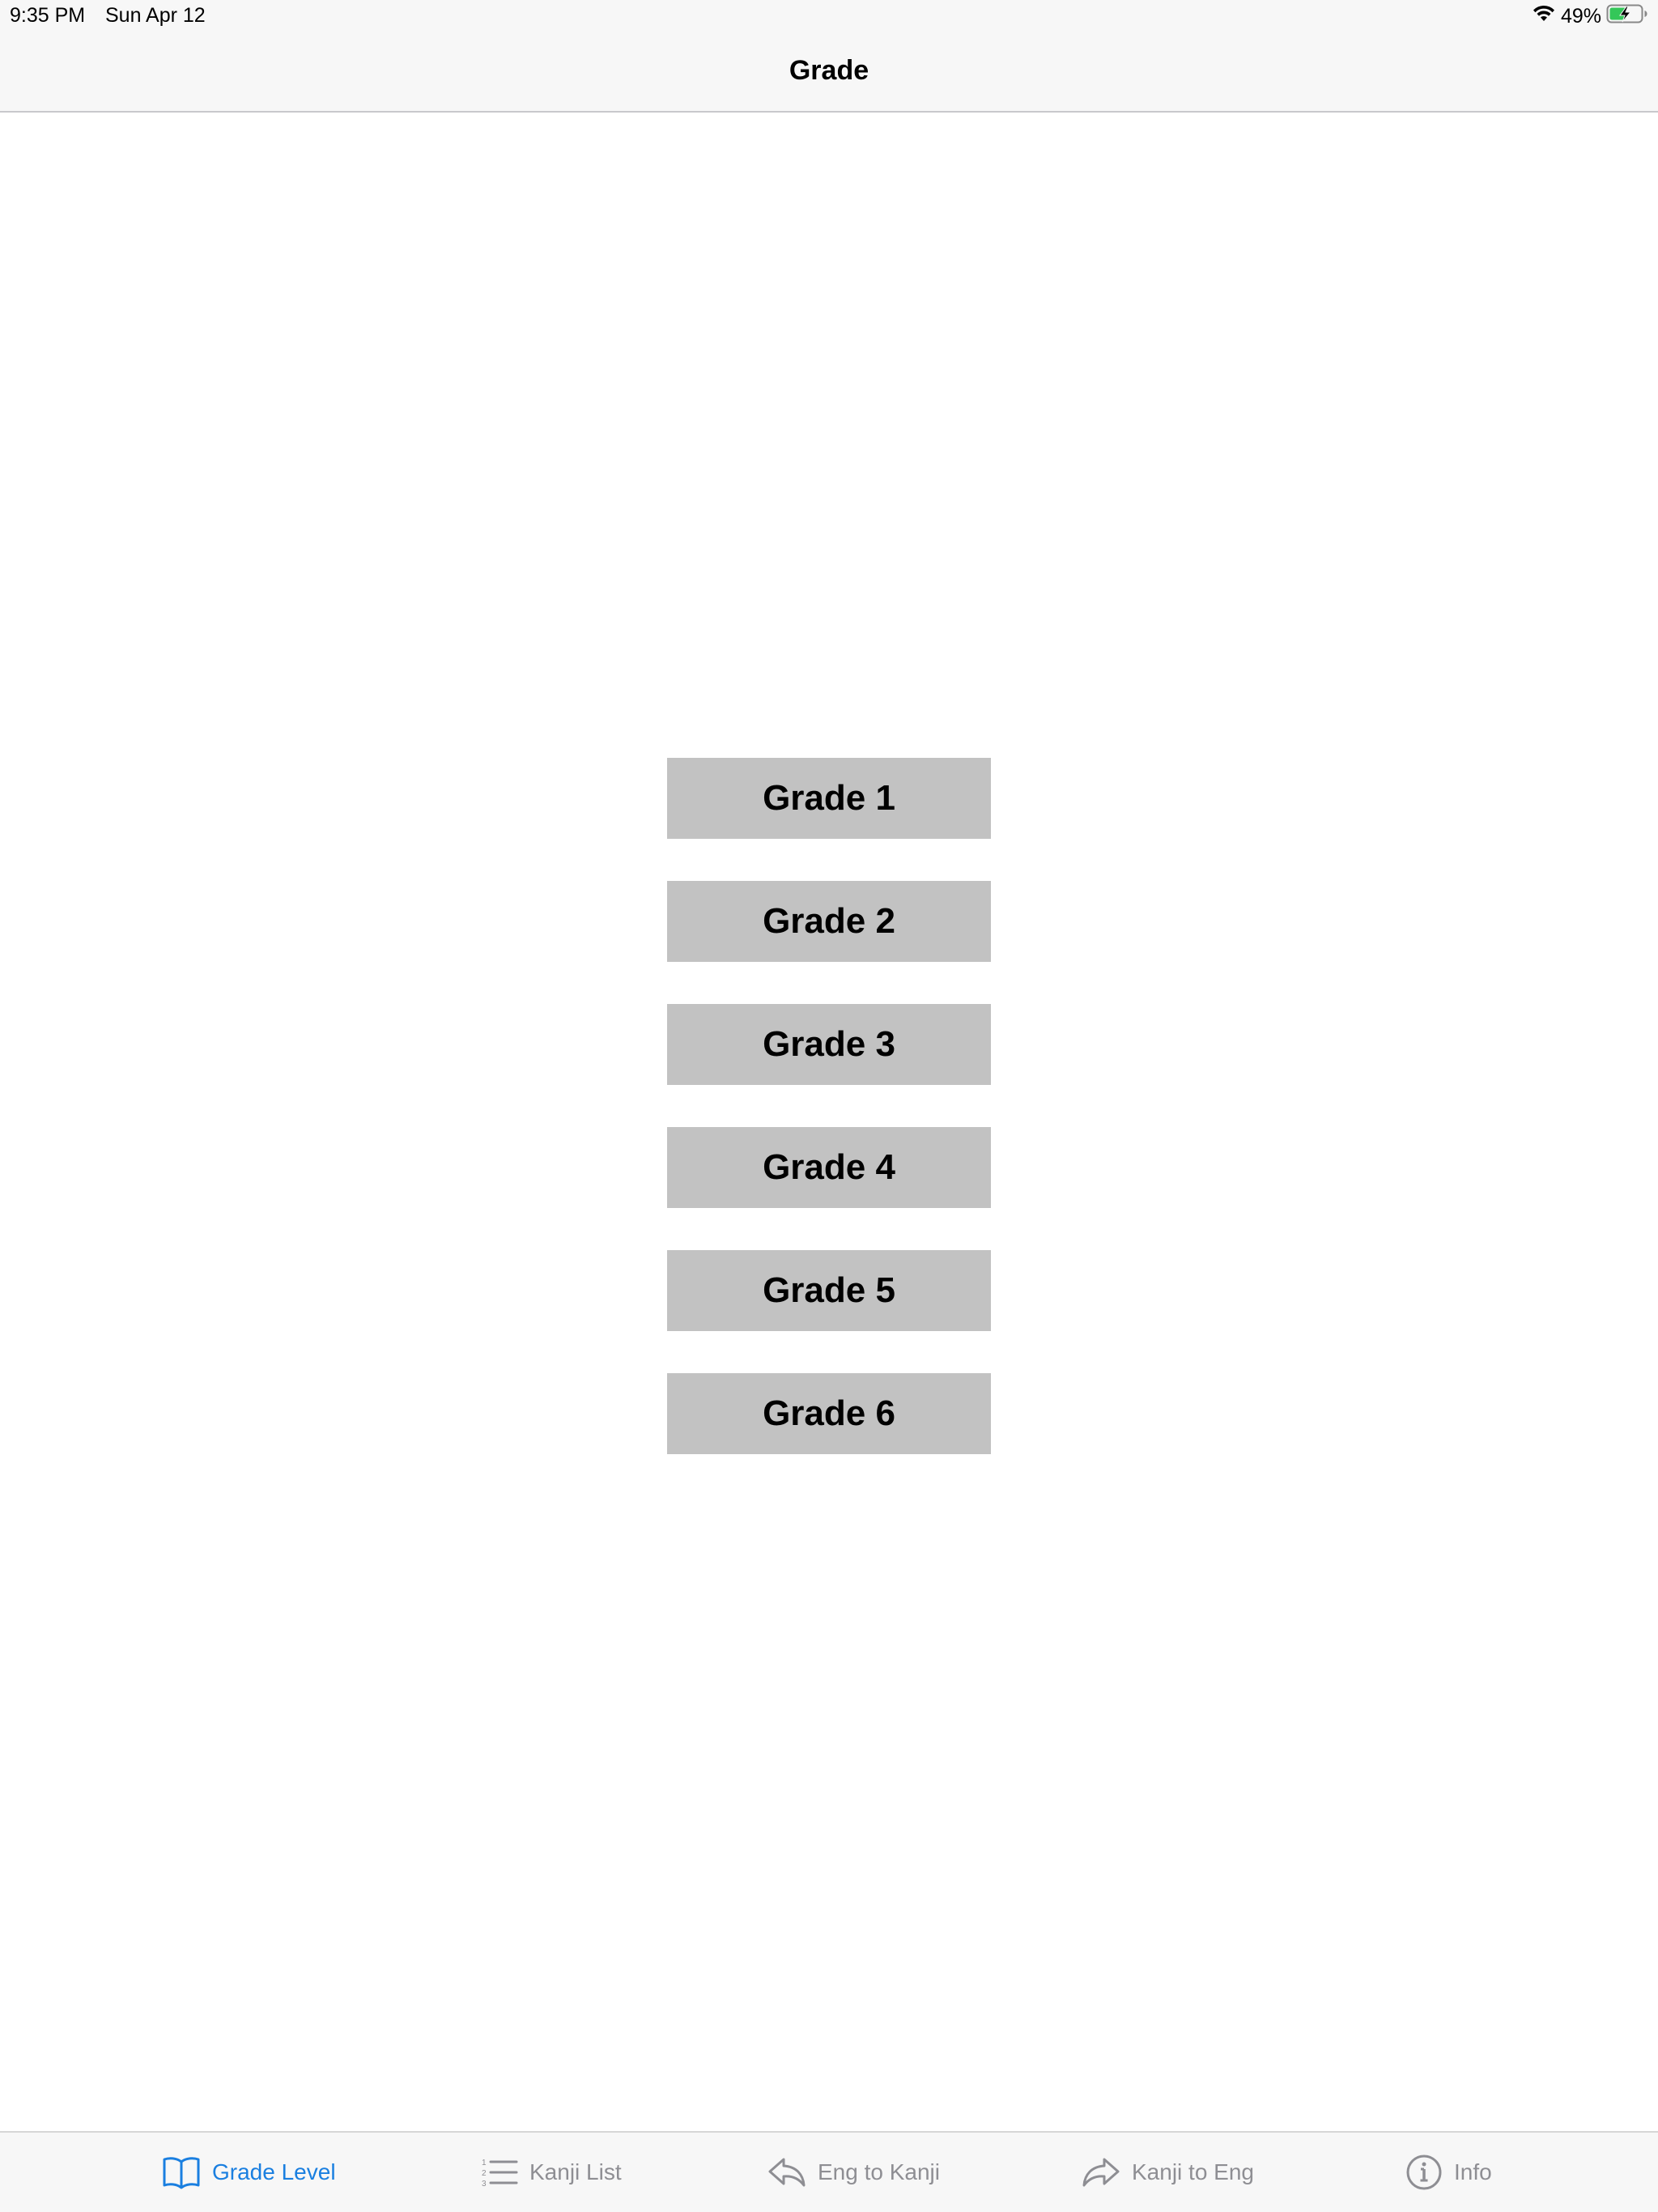  What do you see at coordinates (829, 1168) in the screenshot?
I see `grade-4-button: Grade 4` at bounding box center [829, 1168].